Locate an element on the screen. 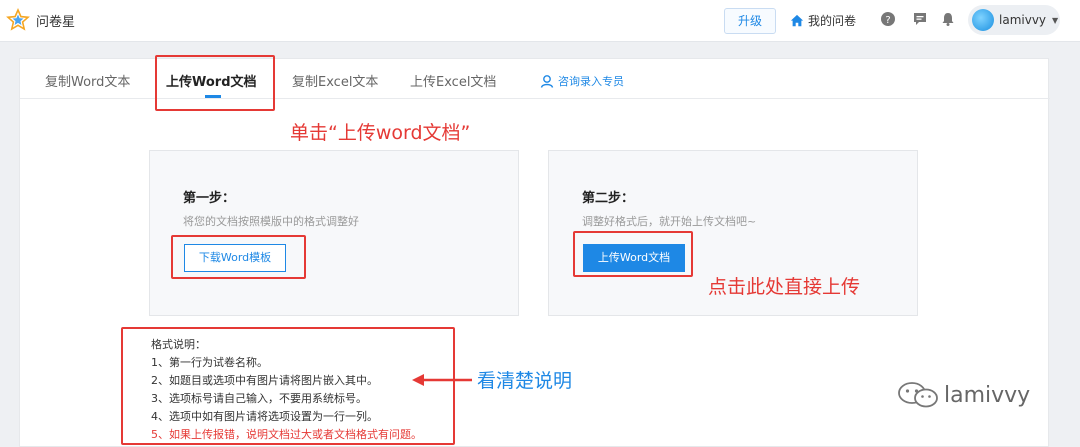 The image size is (1080, 447). logo: 问卷星 is located at coordinates (40, 20).